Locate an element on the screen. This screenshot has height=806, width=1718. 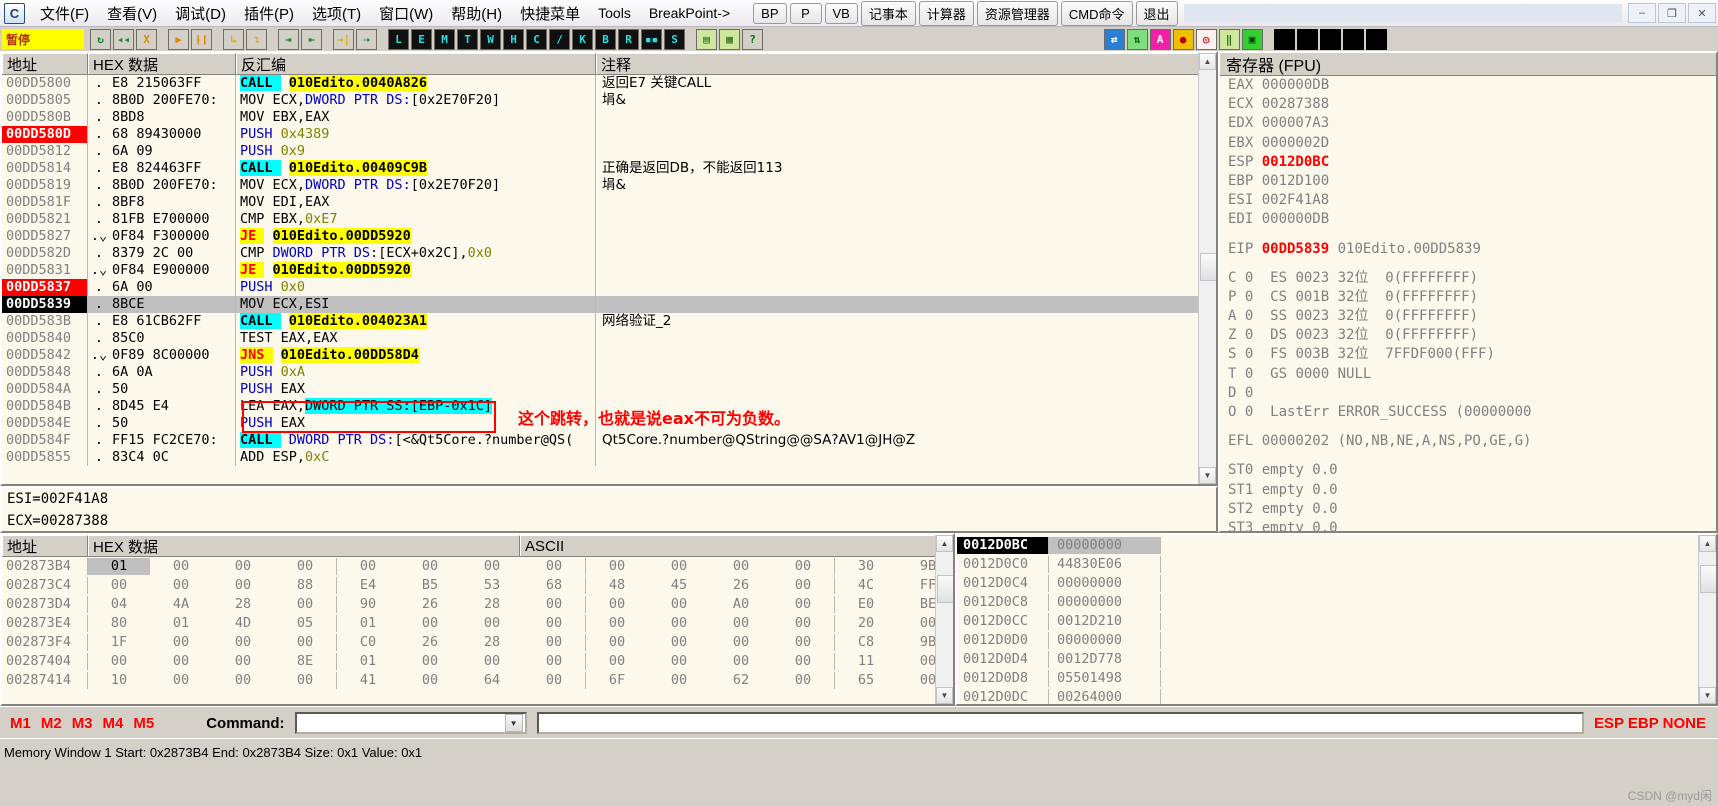
menu-item-breakpoint: BreakPoint-> is located at coordinates (689, 13).